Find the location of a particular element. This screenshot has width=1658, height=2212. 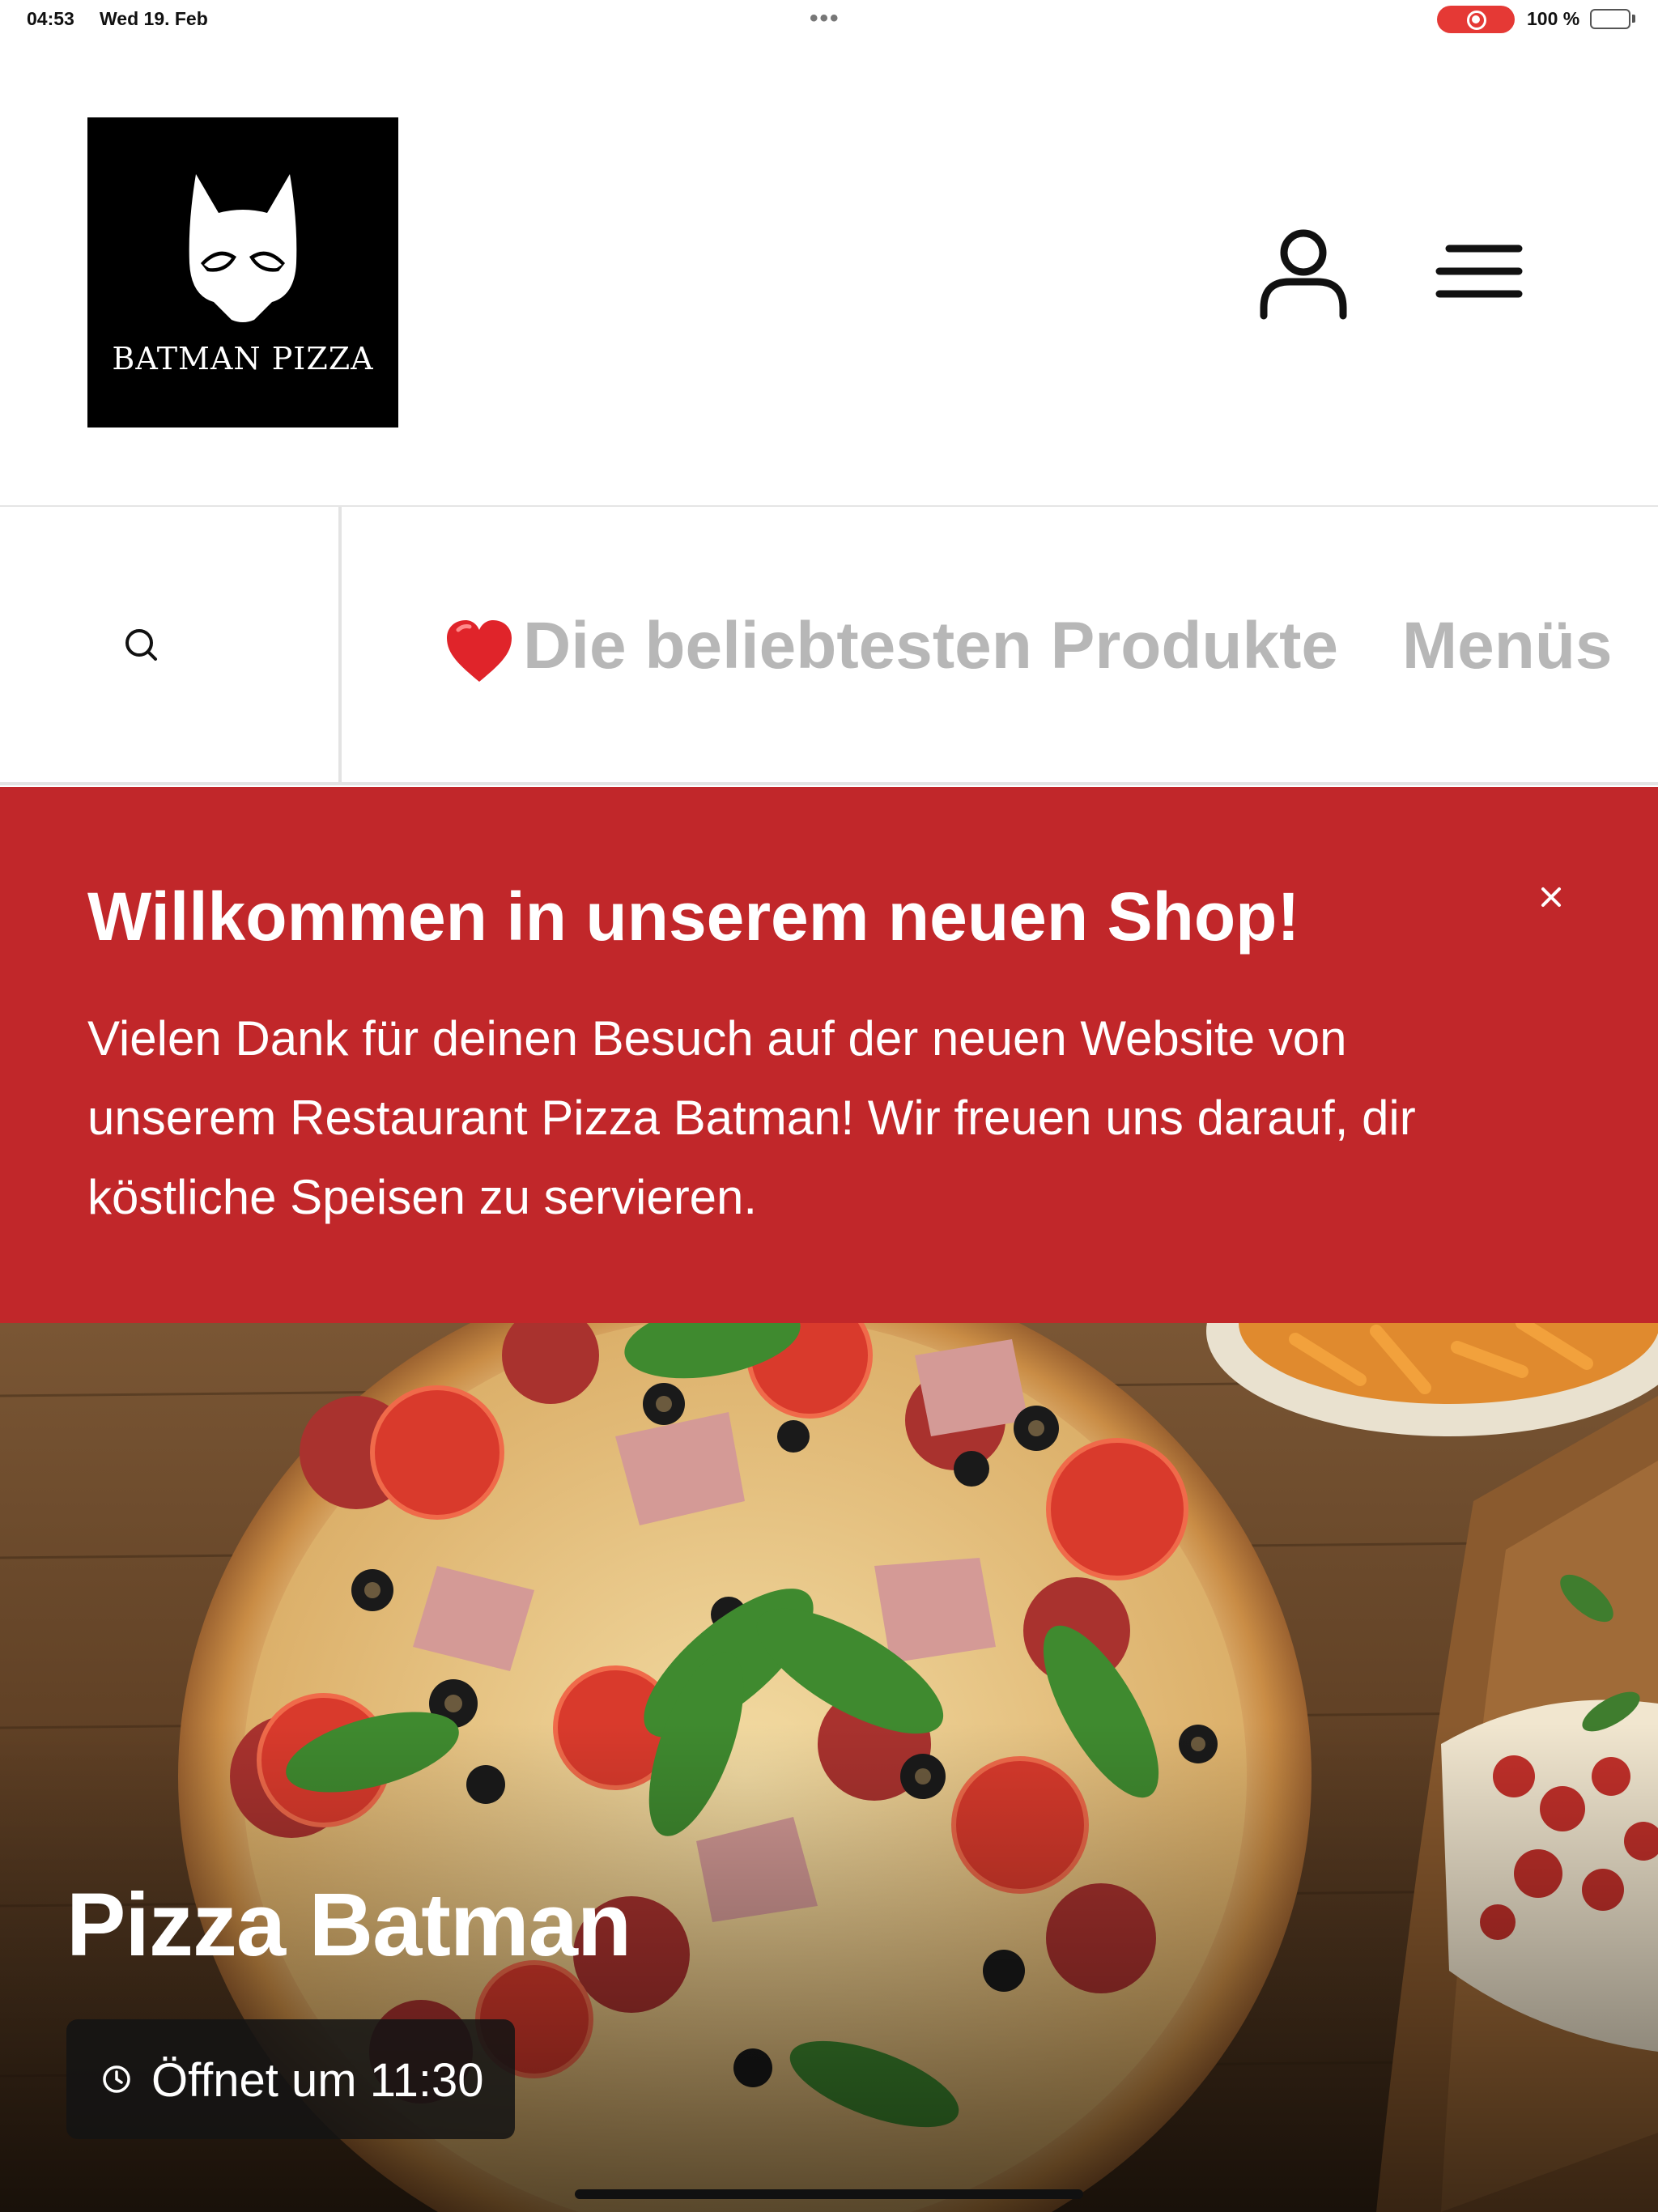

search-button is located at coordinates (141, 645).